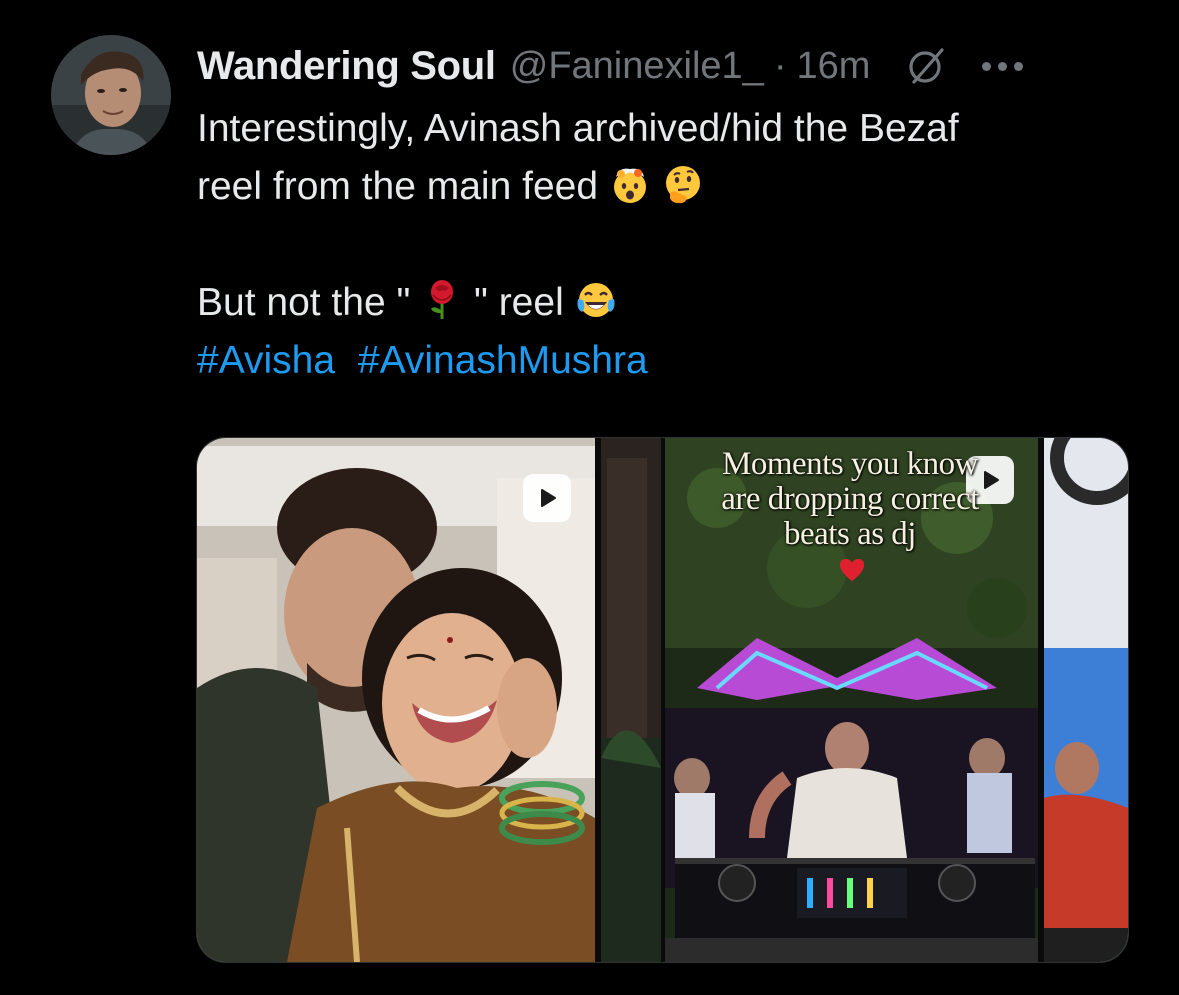  I want to click on thinking-face-emoji, so click(683, 184).